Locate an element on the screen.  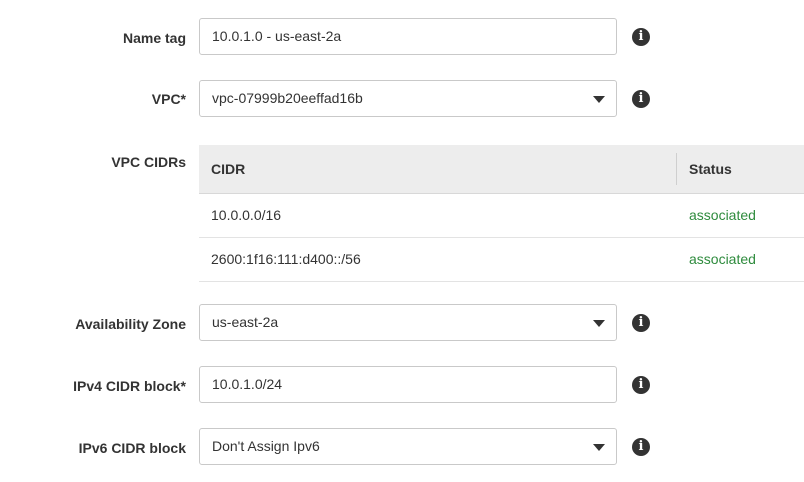
availability-zone-value: us-east-2a is located at coordinates (245, 322).